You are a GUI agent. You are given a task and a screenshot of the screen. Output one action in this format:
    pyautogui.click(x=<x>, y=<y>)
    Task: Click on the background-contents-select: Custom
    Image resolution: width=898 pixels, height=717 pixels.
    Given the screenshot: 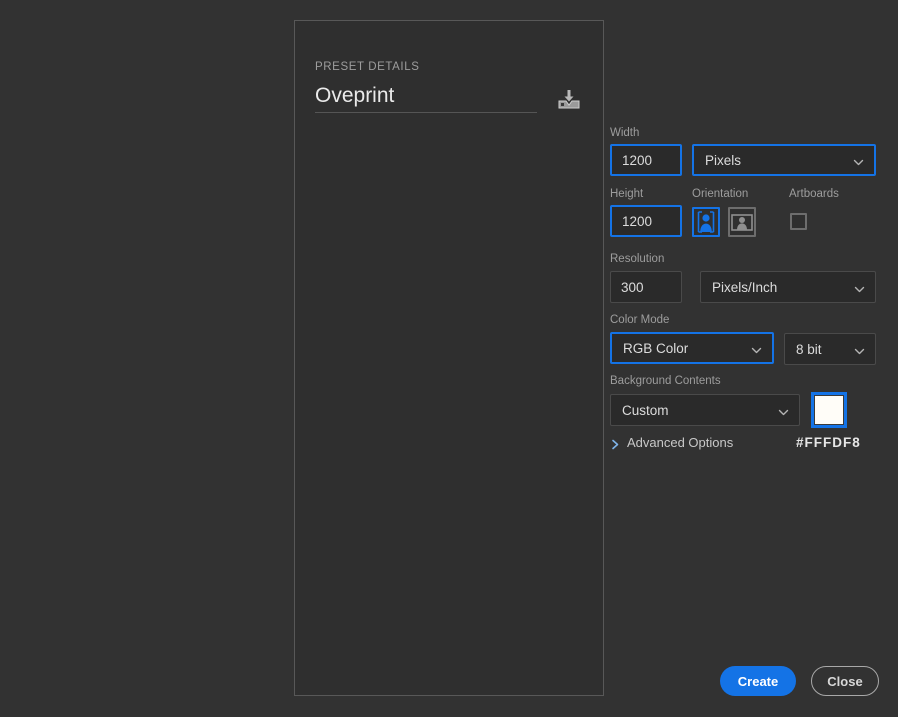 What is the action you would take?
    pyautogui.click(x=705, y=410)
    